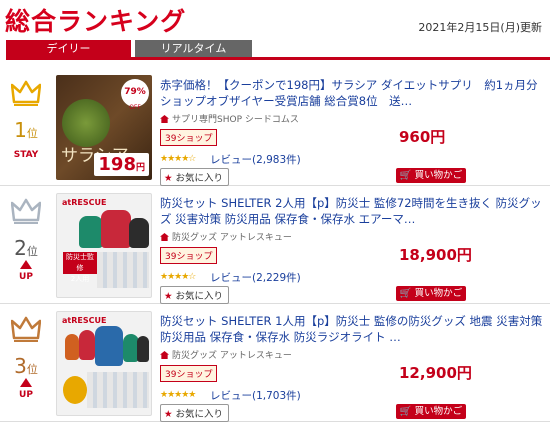  Describe the element at coordinates (178, 395) in the screenshot. I see `rating-stars: ★★★★★` at that location.